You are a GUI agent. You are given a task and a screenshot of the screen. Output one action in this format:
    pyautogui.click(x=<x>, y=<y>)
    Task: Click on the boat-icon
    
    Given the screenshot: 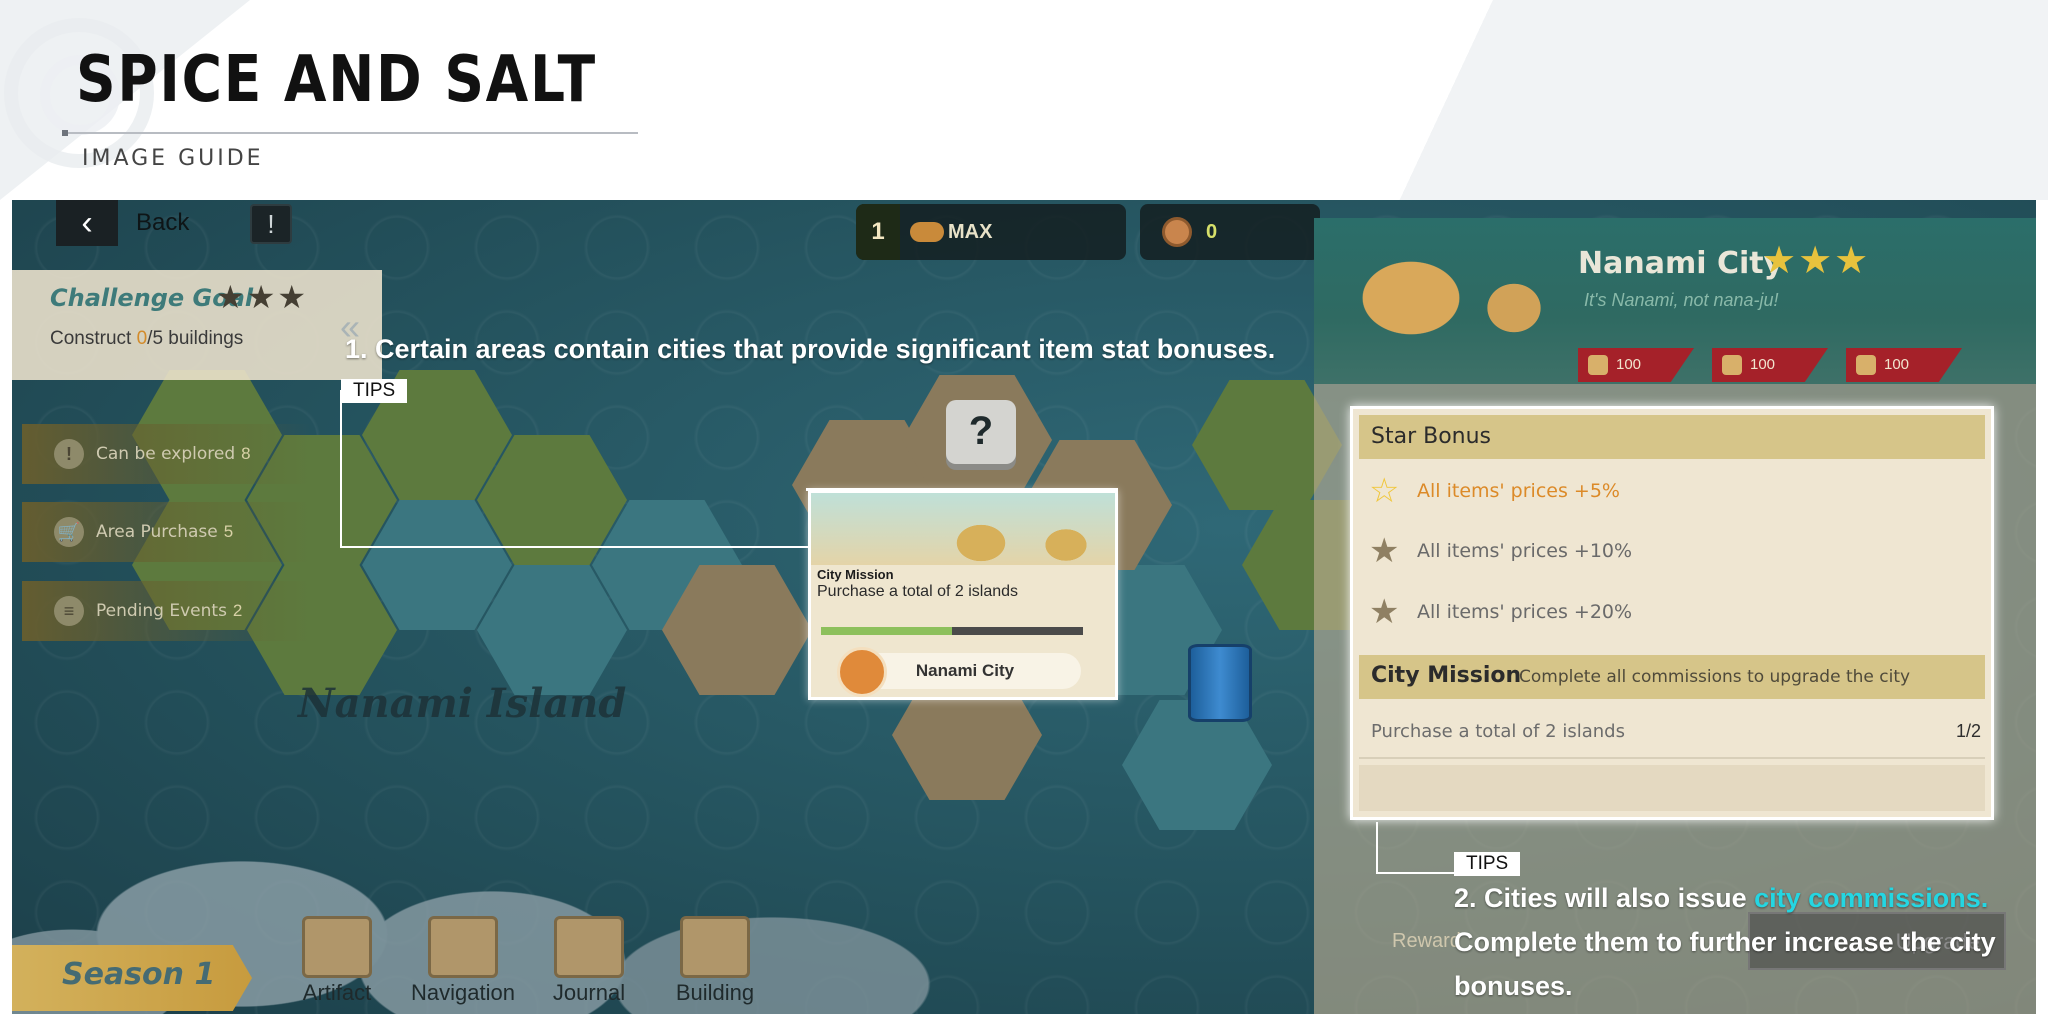 What is the action you would take?
    pyautogui.click(x=927, y=232)
    